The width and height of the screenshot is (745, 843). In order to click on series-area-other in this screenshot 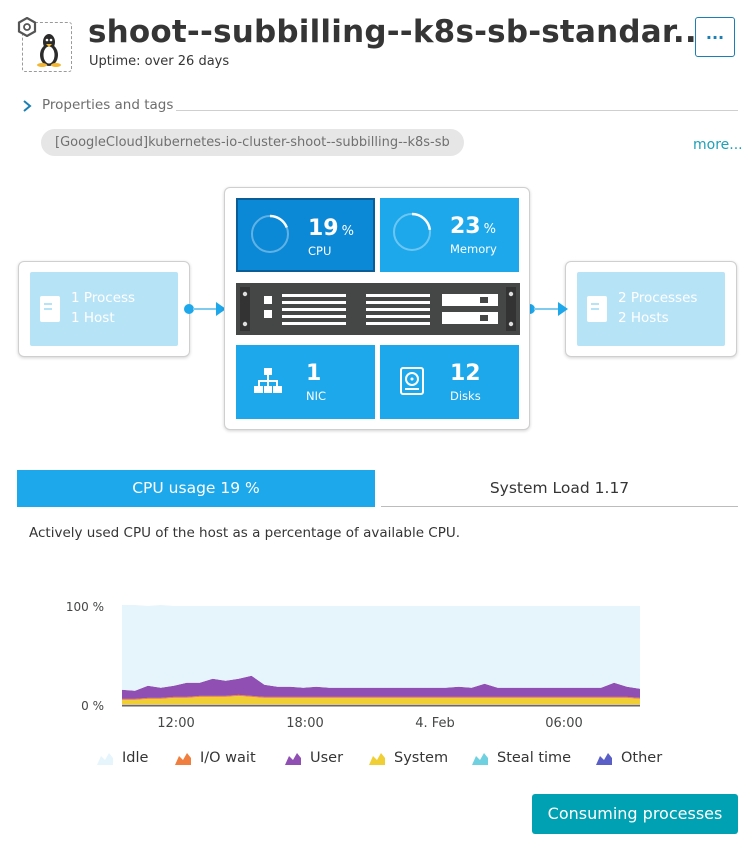, I will do `click(381, 705)`.